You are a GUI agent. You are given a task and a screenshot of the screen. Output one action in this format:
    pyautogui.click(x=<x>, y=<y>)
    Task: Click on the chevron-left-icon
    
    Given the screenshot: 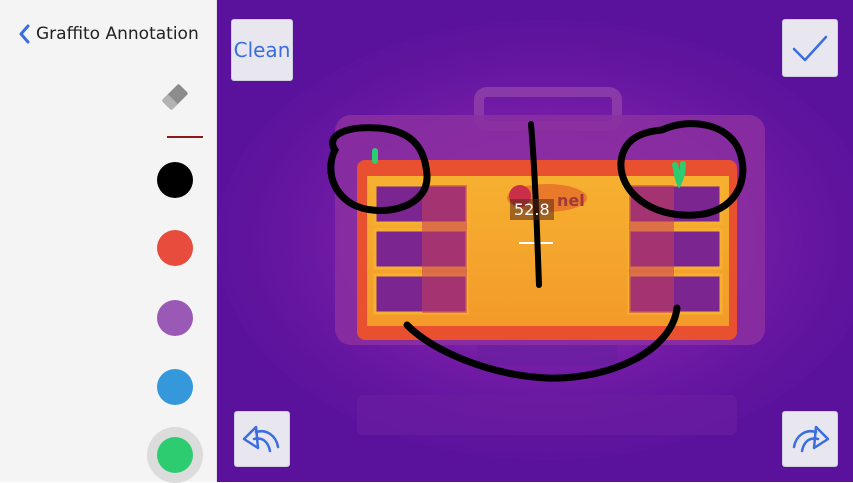 What is the action you would take?
    pyautogui.click(x=24, y=34)
    